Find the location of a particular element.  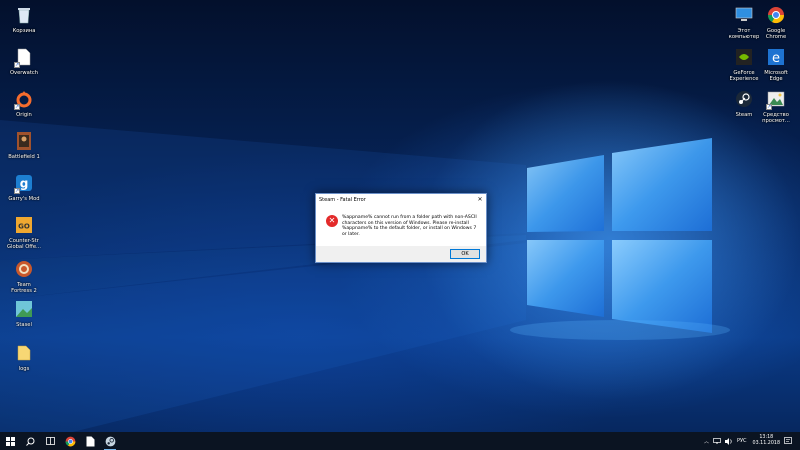

desktop-icon-origin: ↗ Origin is located at coordinates (24, 108).